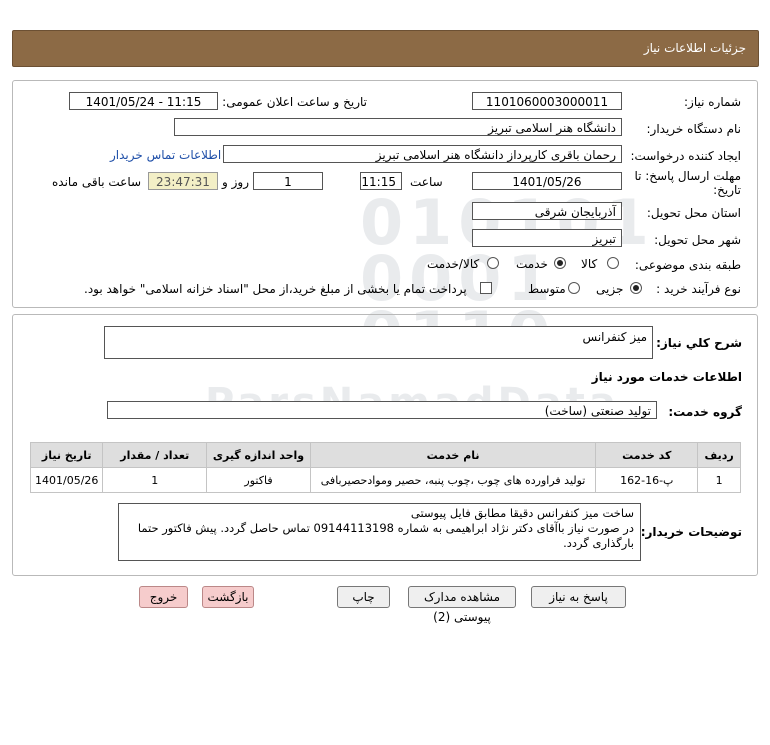 This screenshot has width=770, height=745. Describe the element at coordinates (727, 190) in the screenshot. I see `deadline-date-label: تاریخ:` at that location.